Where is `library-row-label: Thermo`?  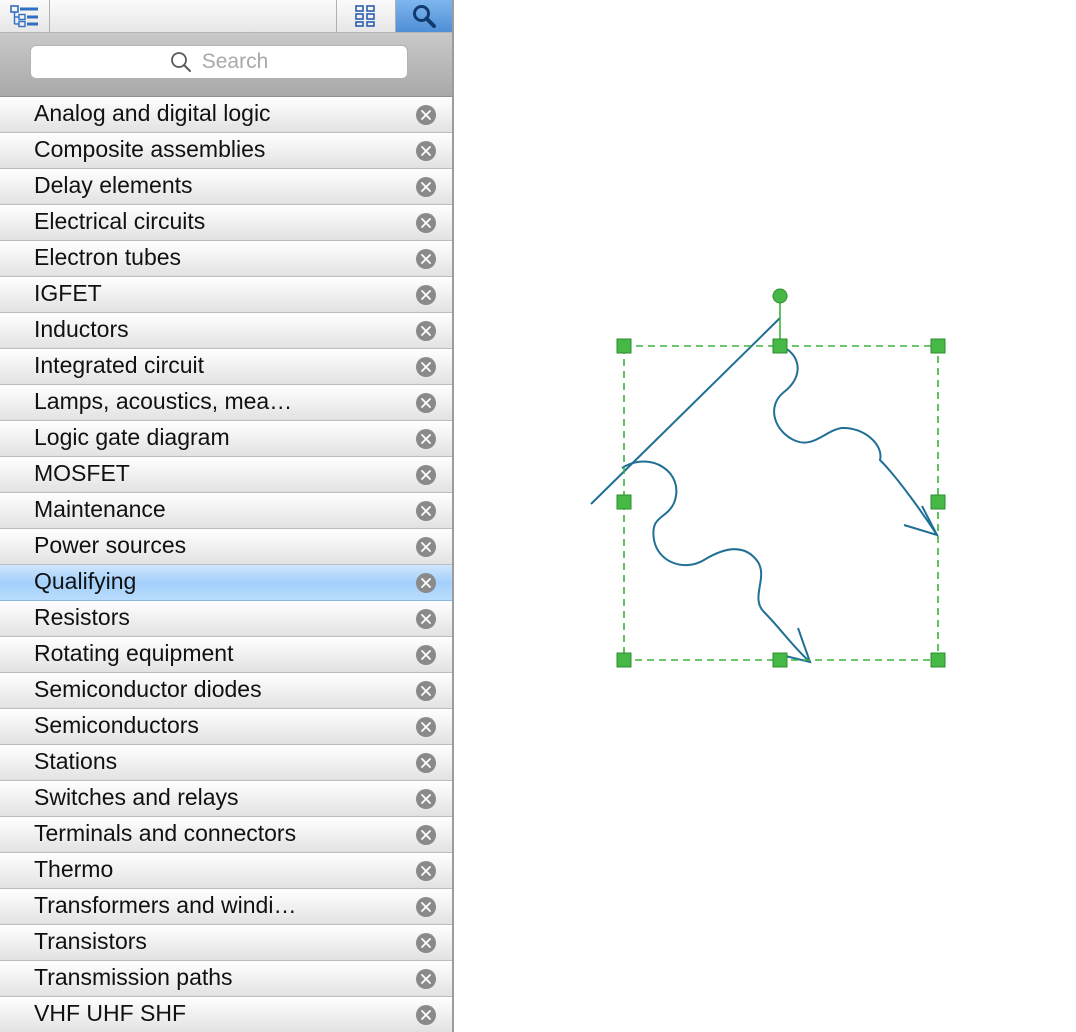
library-row-label: Thermo is located at coordinates (74, 869).